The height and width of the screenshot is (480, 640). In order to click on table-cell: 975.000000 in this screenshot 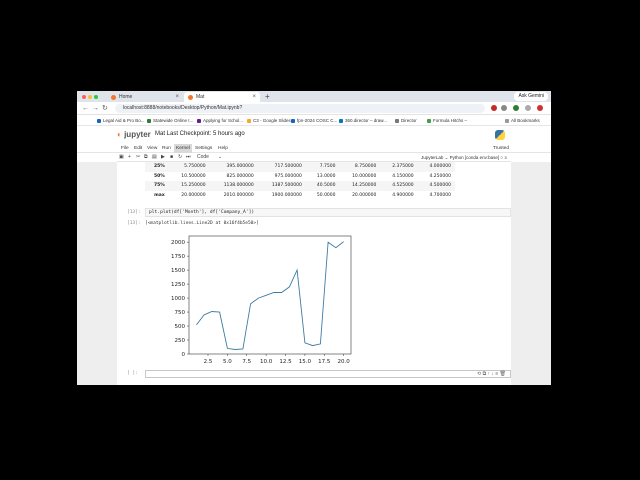, I will do `click(288, 176)`.